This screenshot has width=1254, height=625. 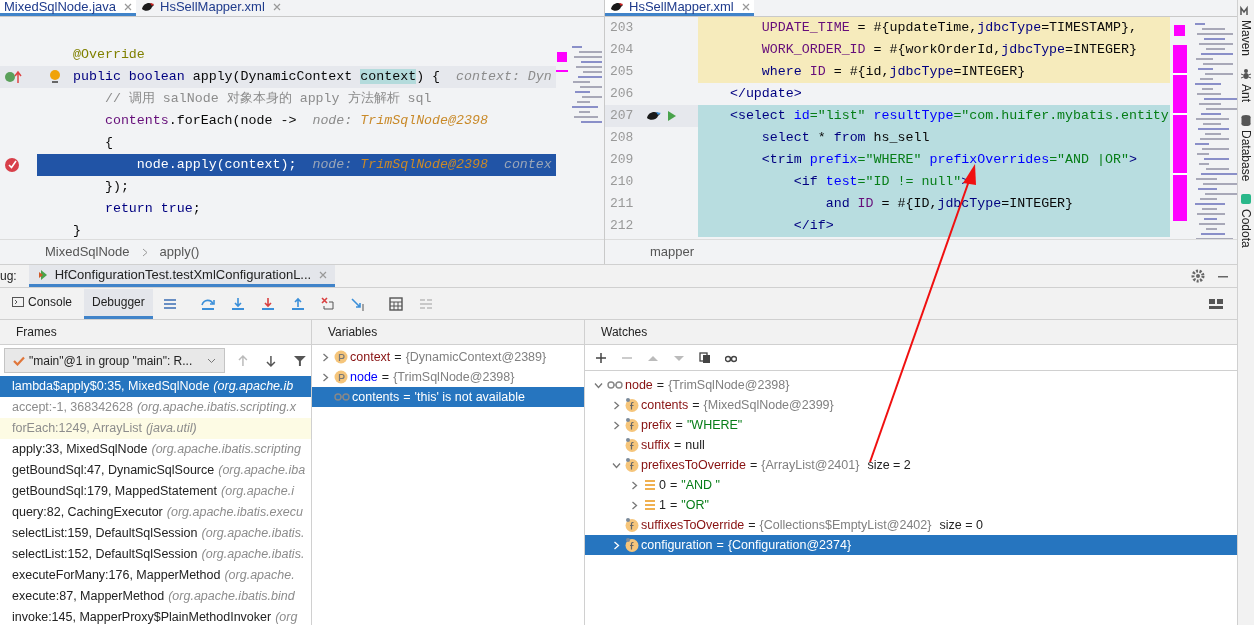 I want to click on code-line: </update>, so click(x=765, y=94).